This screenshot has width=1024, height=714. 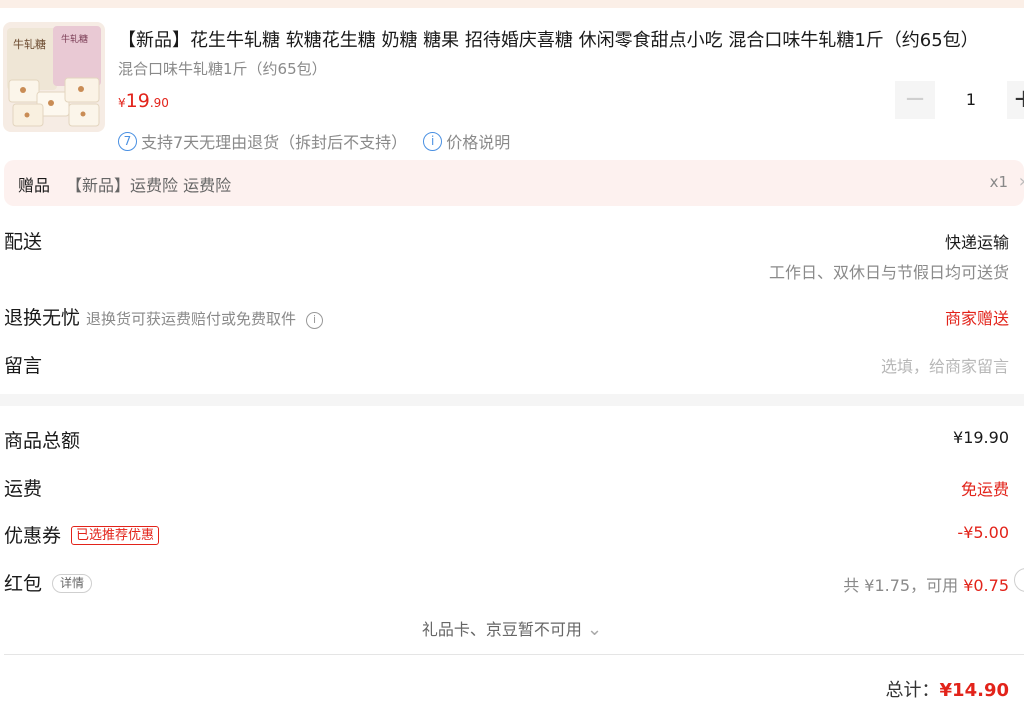 I want to click on unusable-text: 礼品卡、京豆暂不可用, so click(x=501, y=629).